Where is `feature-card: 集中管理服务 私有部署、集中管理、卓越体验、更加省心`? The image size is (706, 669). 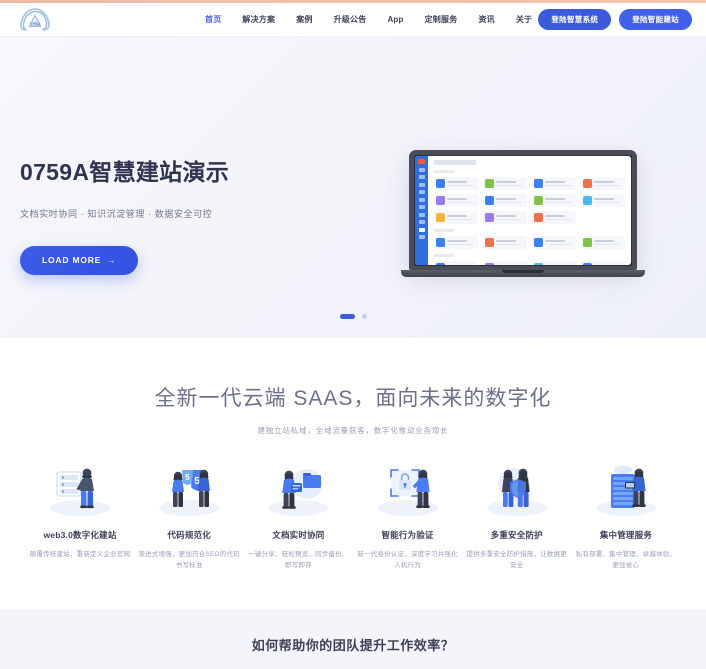 feature-card: 集中管理服务 私有部署、集中管理、卓越体验、更加省心 is located at coordinates (626, 516).